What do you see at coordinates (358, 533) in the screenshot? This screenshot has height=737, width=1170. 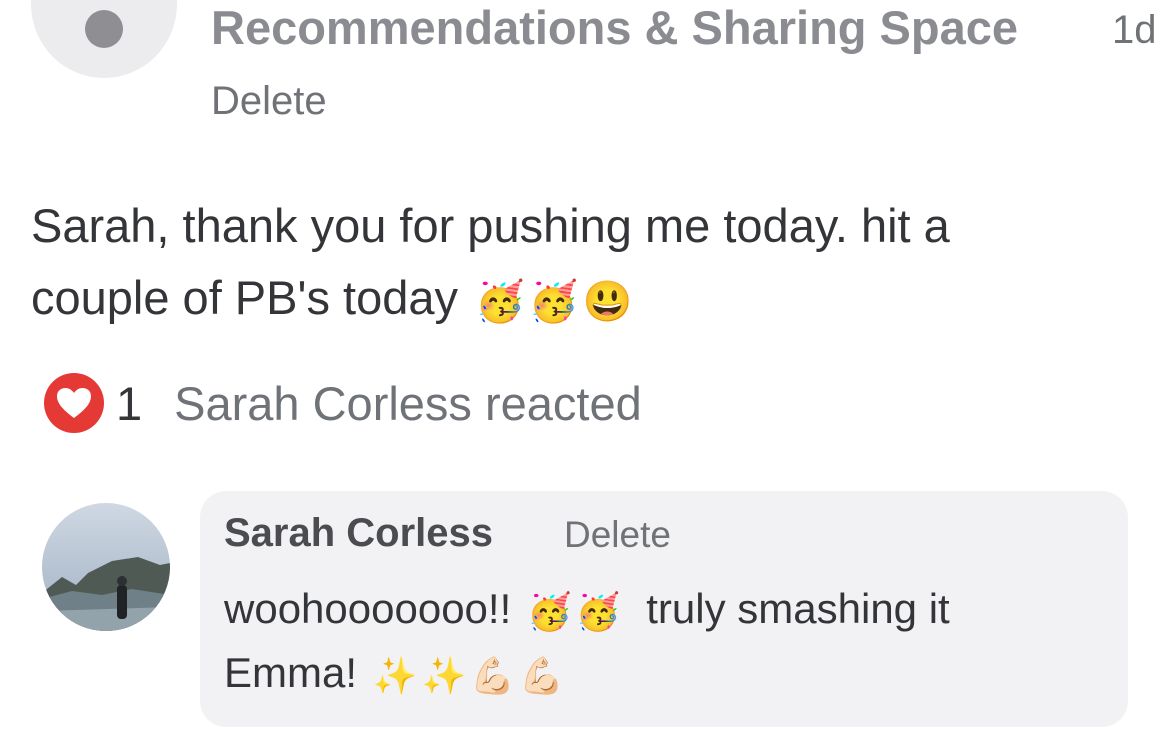 I see `comment-author: Sarah Corless` at bounding box center [358, 533].